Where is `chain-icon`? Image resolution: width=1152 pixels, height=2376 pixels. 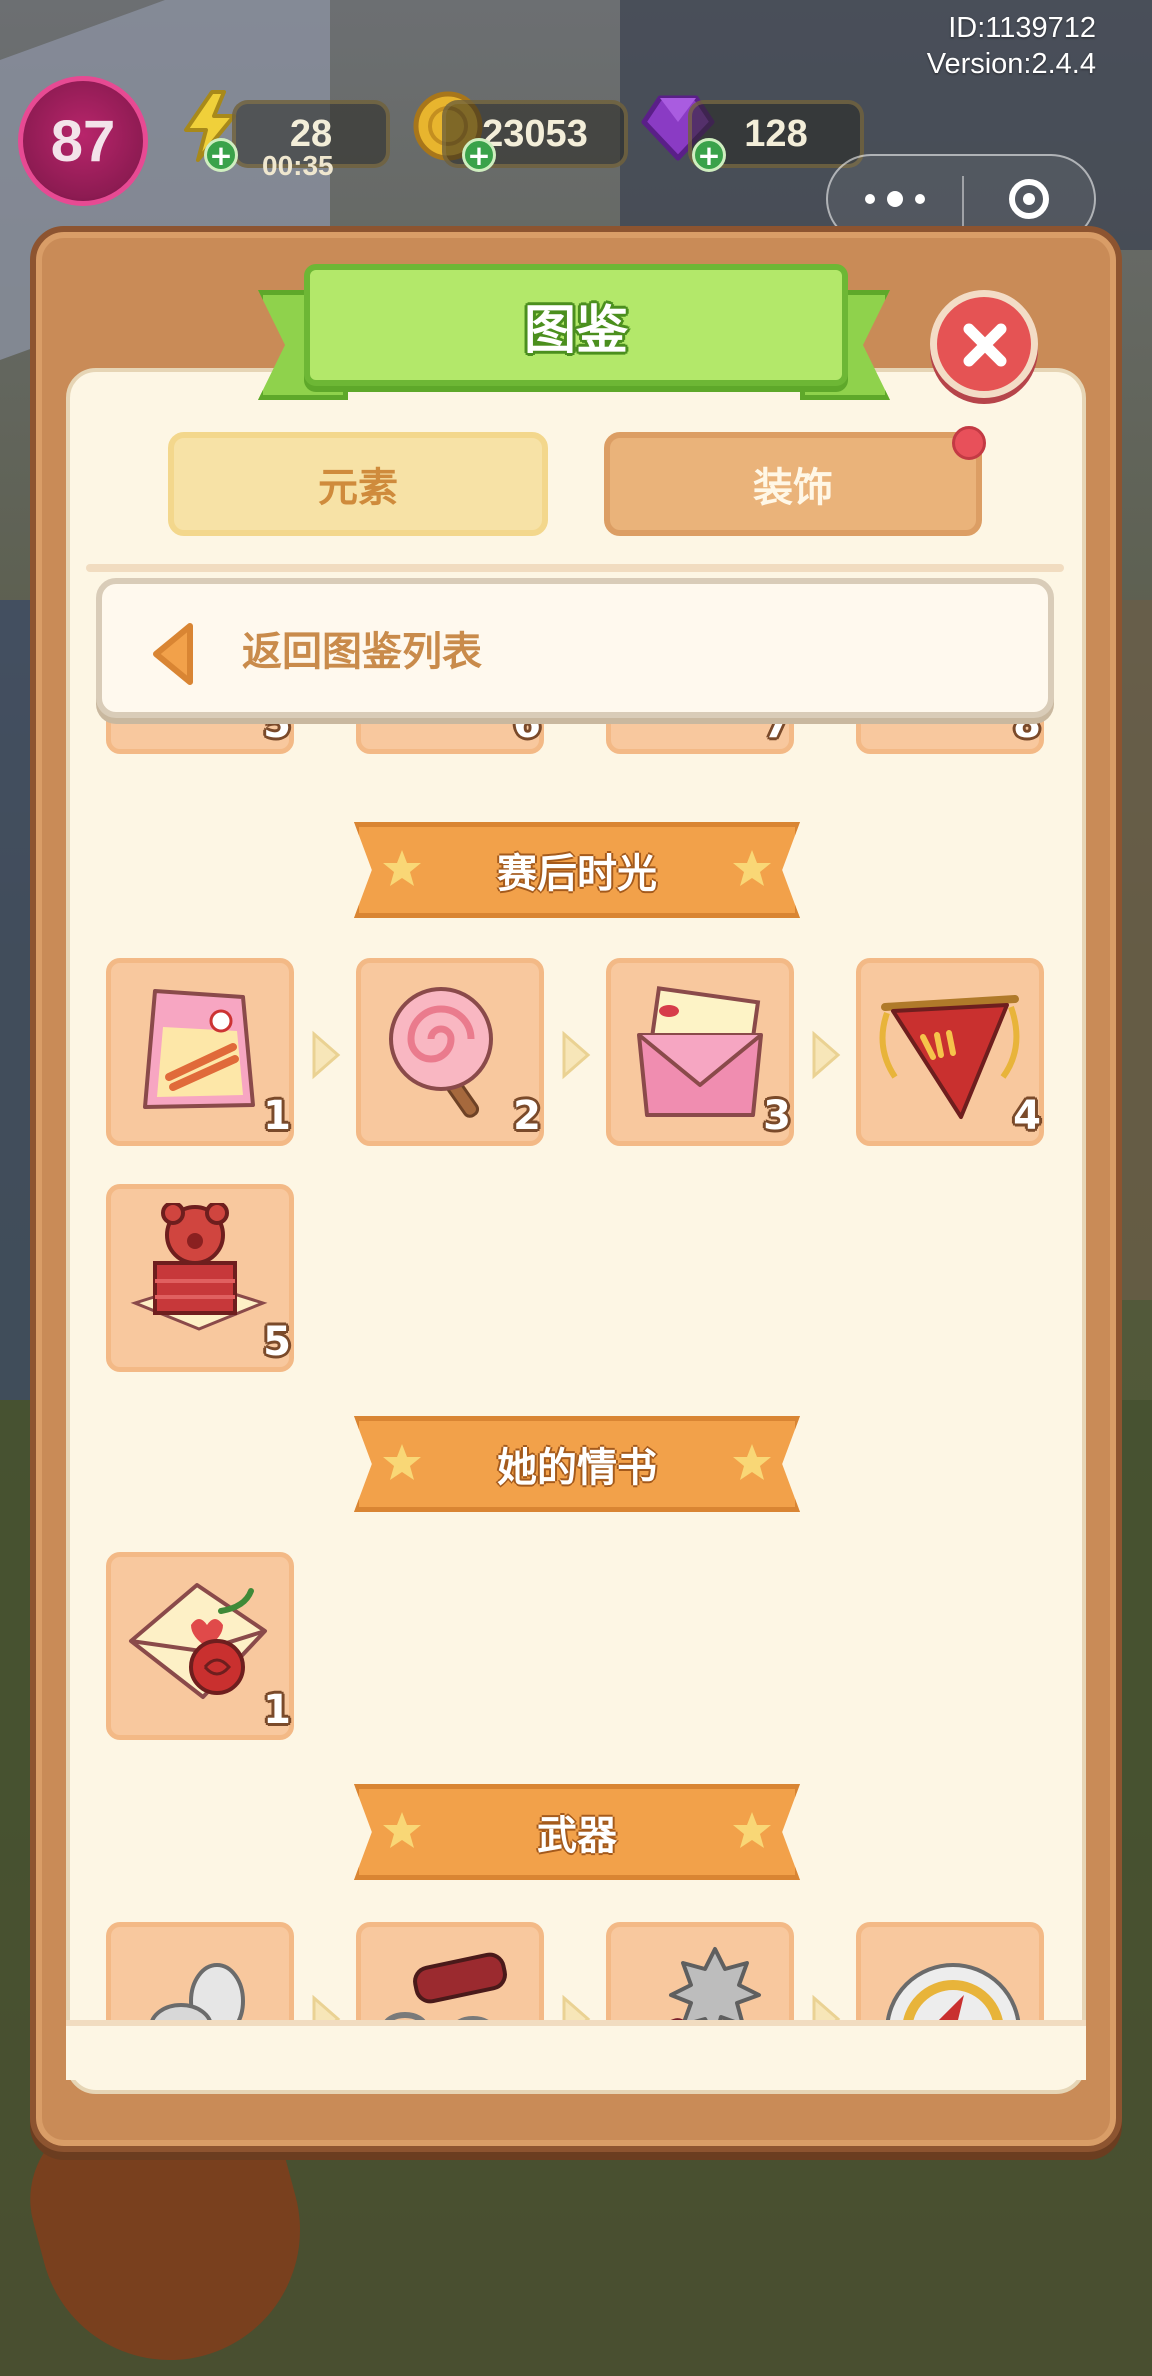 chain-icon is located at coordinates (444, 1989).